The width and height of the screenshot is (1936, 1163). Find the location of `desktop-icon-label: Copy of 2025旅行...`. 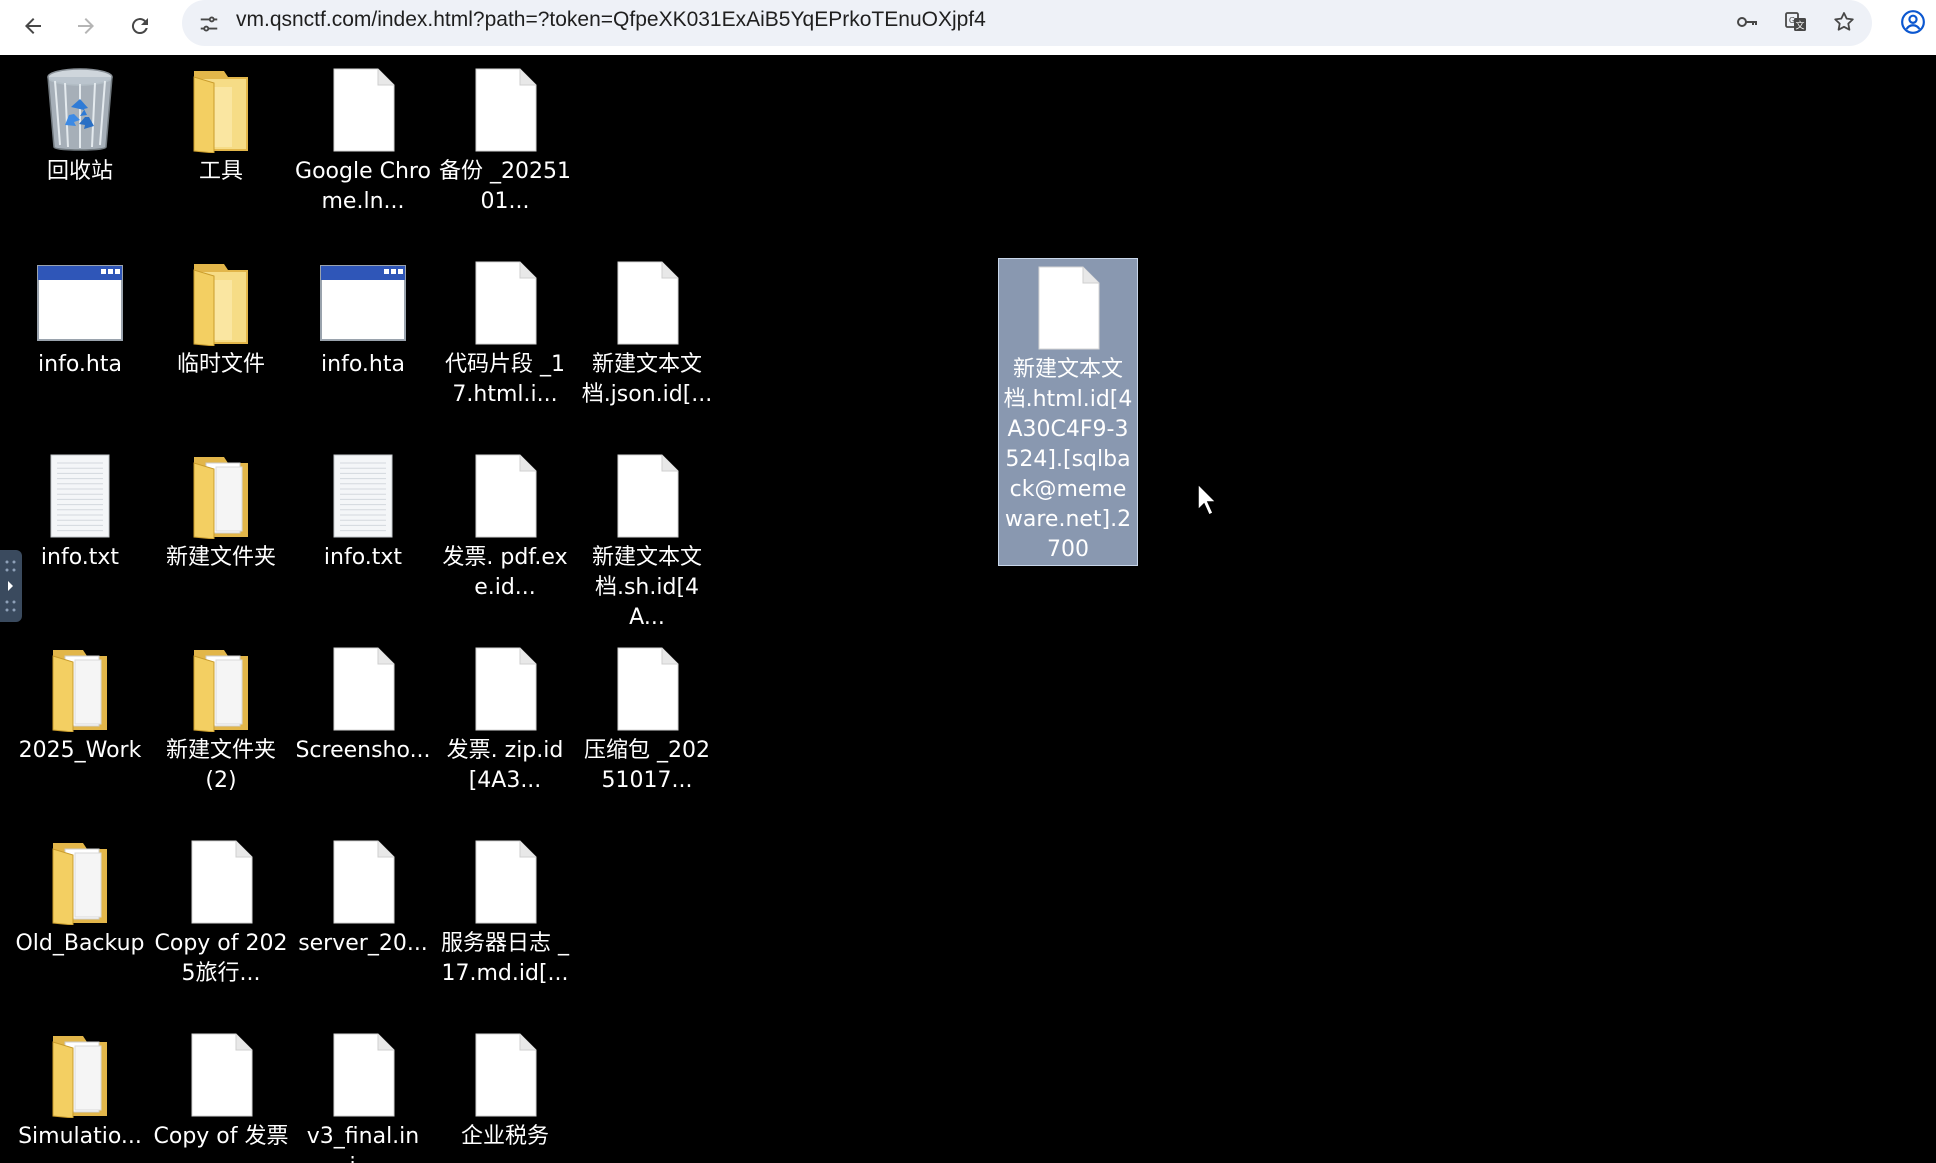

desktop-icon-label: Copy of 2025旅行... is located at coordinates (221, 958).